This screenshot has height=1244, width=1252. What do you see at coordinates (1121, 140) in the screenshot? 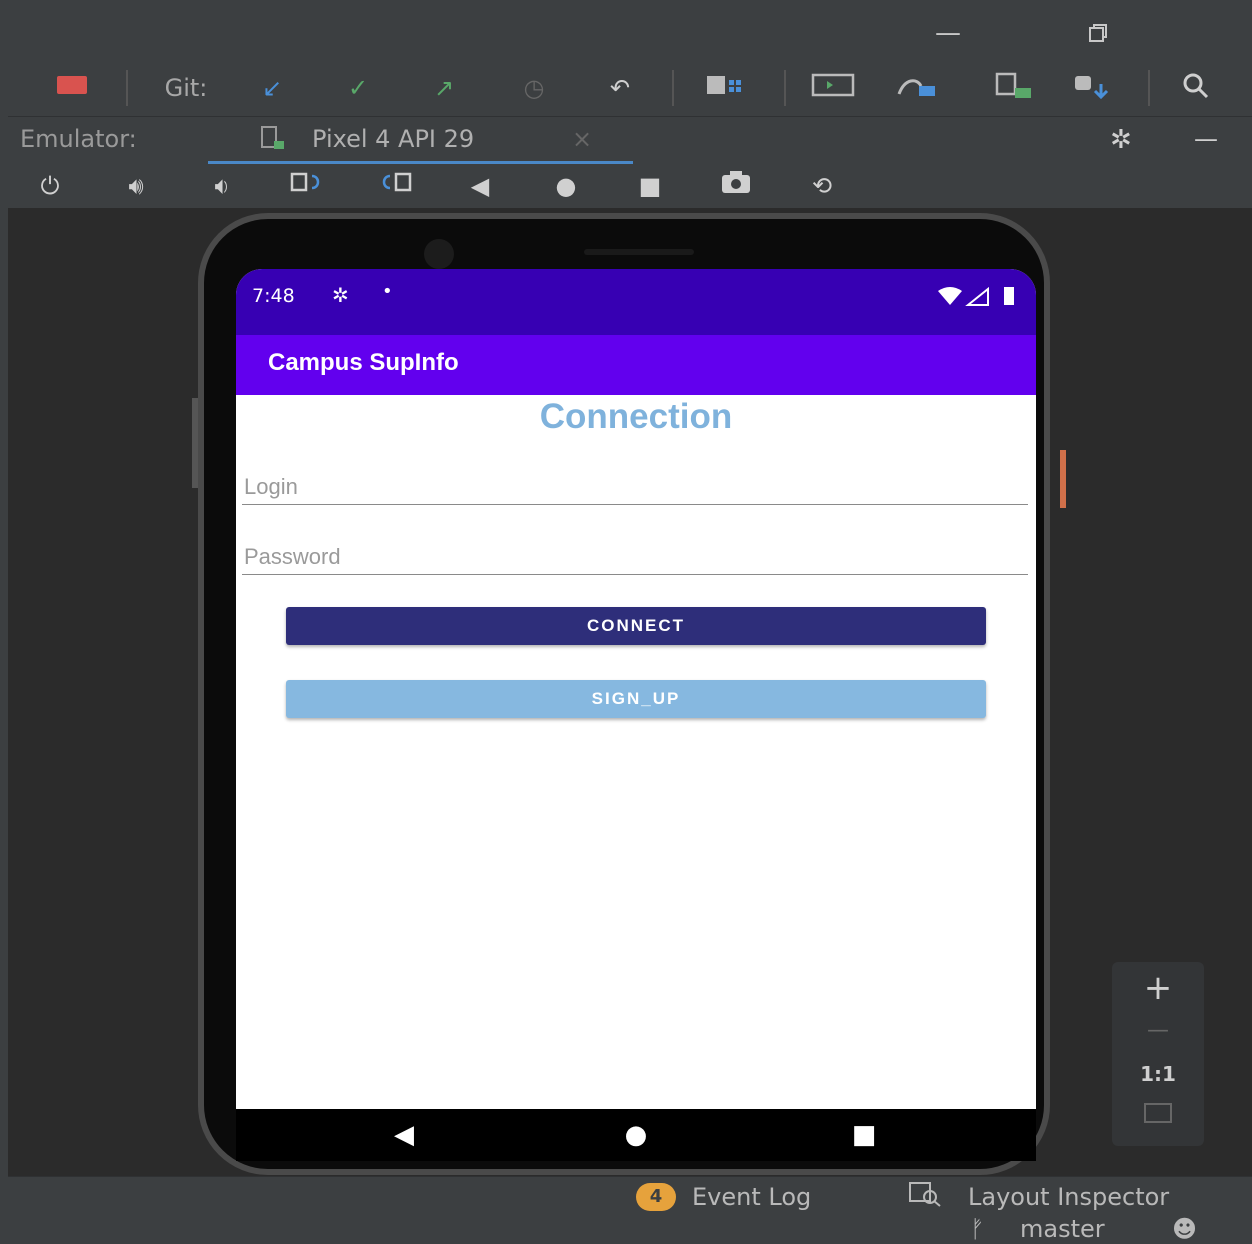
I see `gear-icon: ✲` at bounding box center [1121, 140].